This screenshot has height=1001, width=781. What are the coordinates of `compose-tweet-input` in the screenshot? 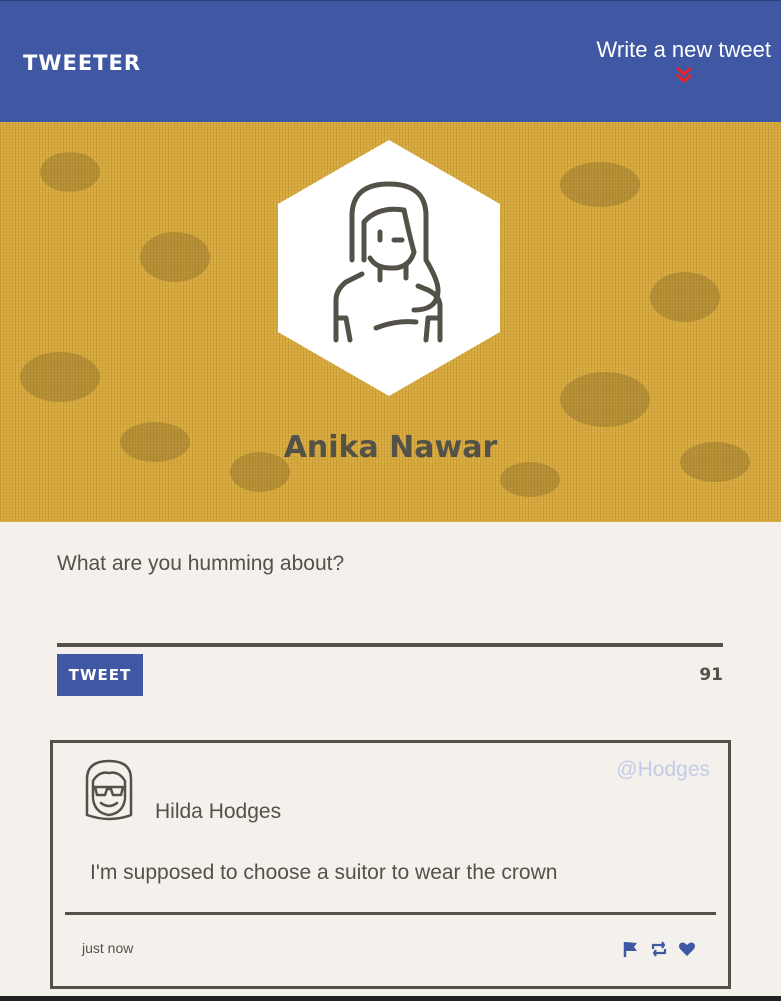 It's located at (390, 595).